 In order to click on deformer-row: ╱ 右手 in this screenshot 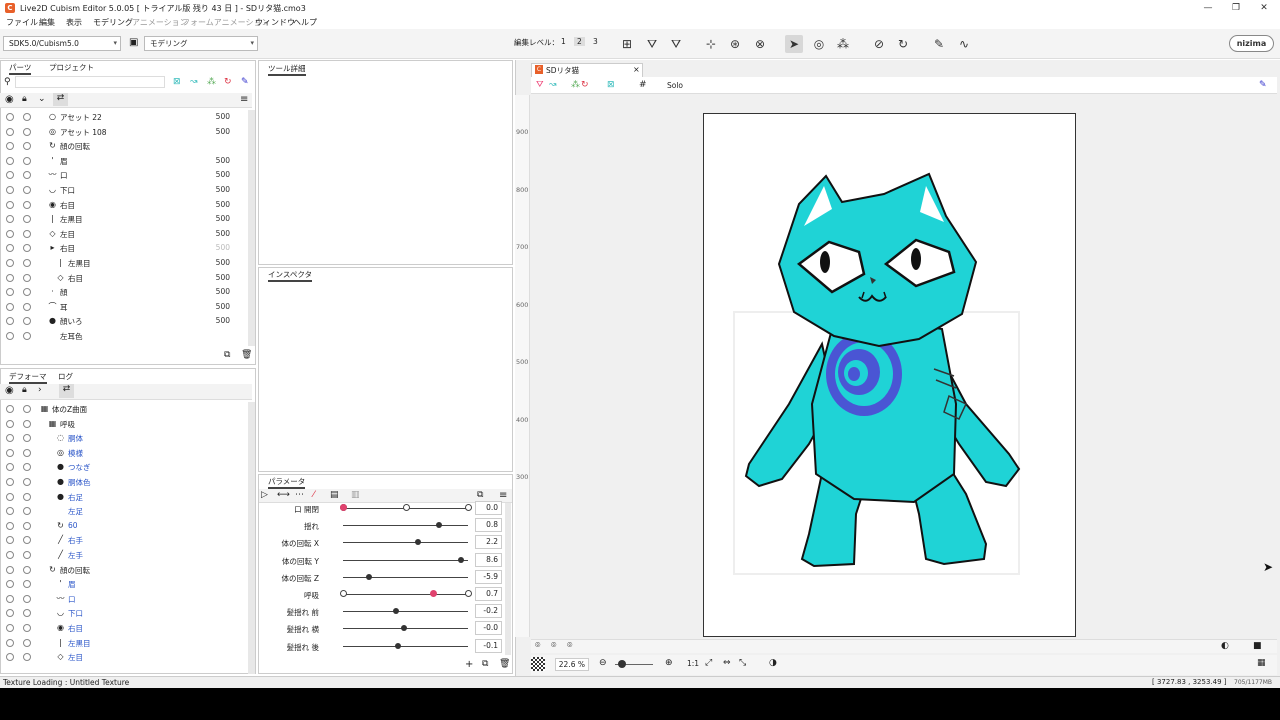, I will do `click(124, 540)`.